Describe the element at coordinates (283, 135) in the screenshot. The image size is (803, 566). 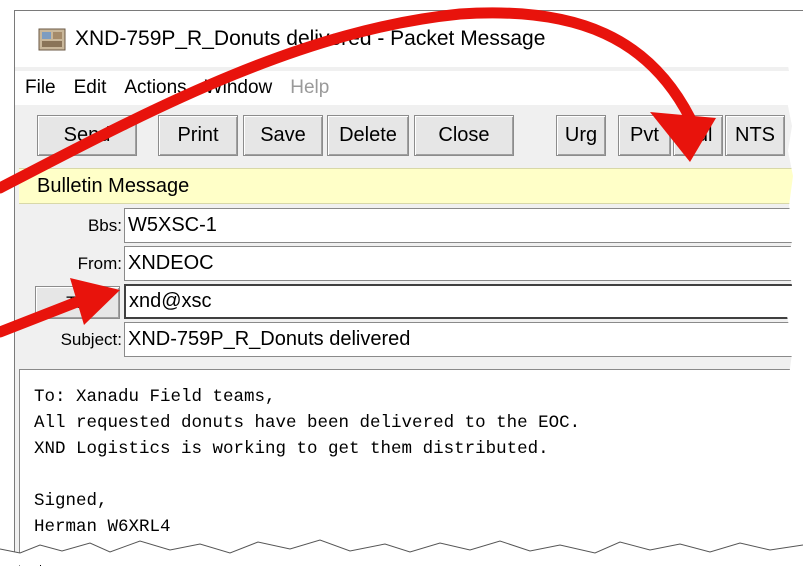
I see `save-button: Save` at that location.